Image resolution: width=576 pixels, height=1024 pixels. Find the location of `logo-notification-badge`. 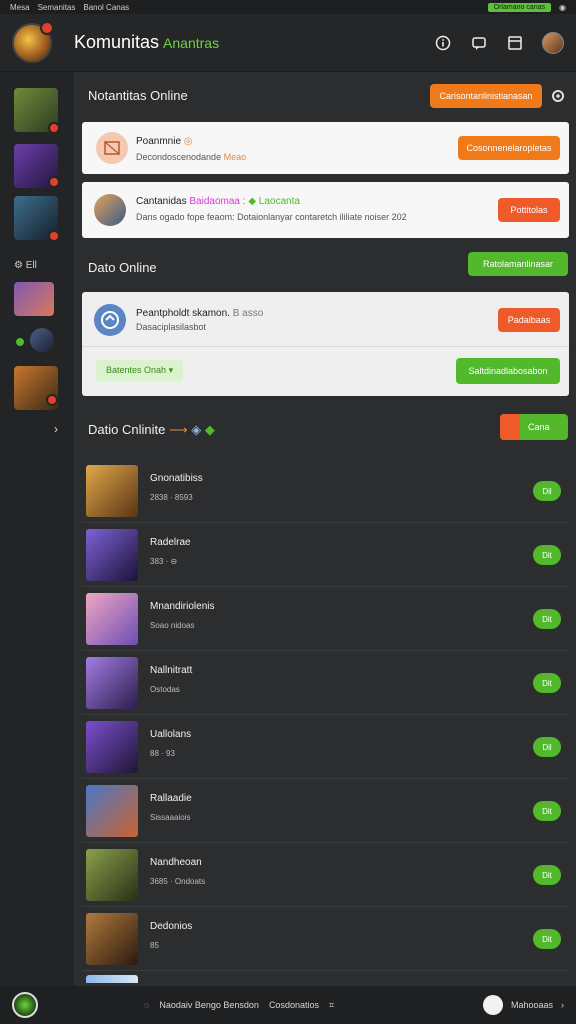

logo-notification-badge is located at coordinates (47, 27).